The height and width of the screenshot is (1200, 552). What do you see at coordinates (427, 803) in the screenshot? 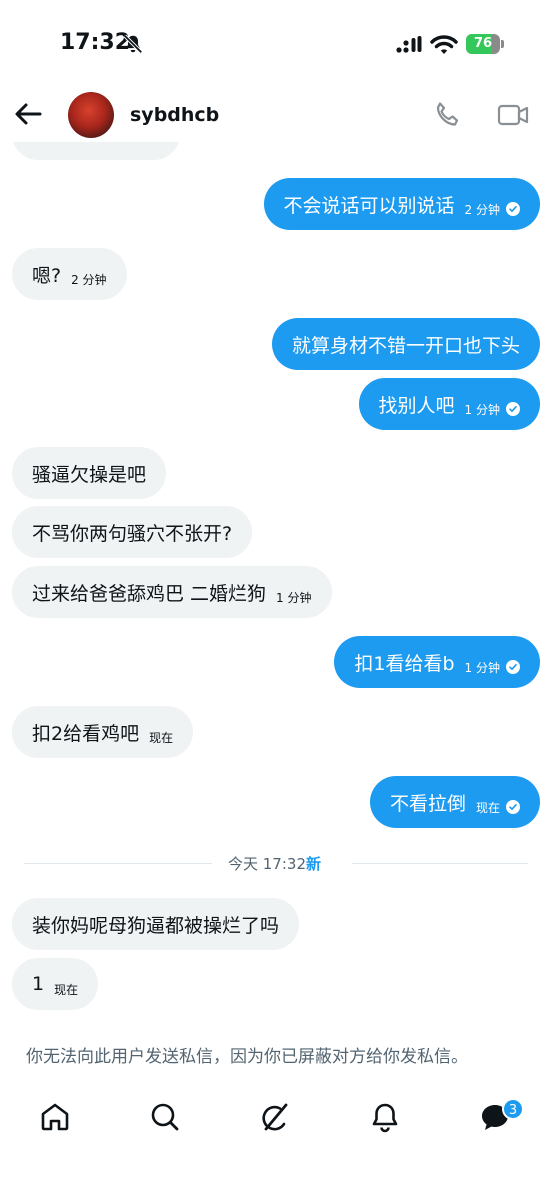
I see `message-text: 不看拉倒` at bounding box center [427, 803].